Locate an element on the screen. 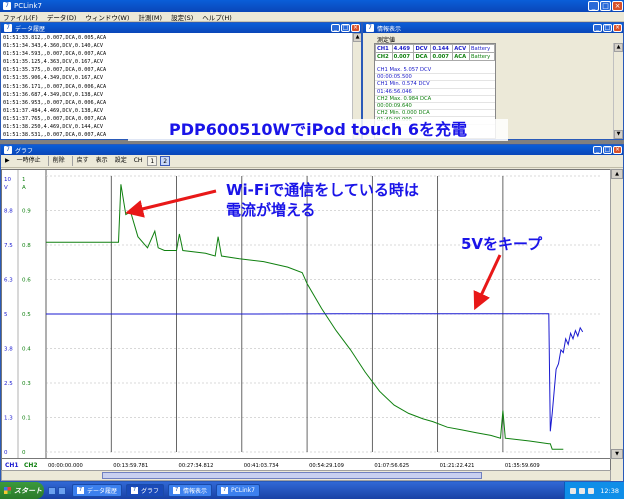 The width and height of the screenshot is (624, 499). y-tick-label-left: 0 is located at coordinates (6, 453).